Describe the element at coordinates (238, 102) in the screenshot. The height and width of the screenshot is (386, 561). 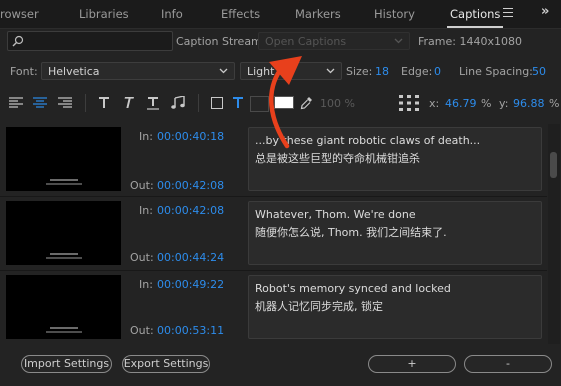
I see `text-color-icon` at that location.